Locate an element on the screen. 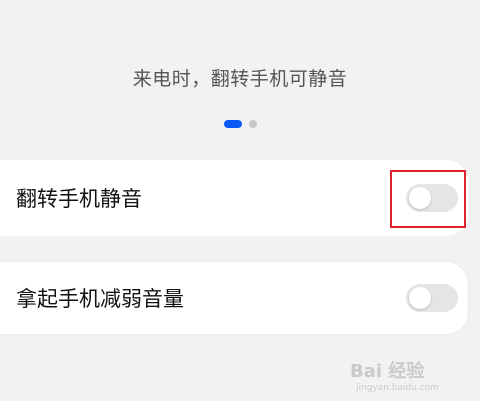 This screenshot has width=480, height=401. page-dot is located at coordinates (252, 124).